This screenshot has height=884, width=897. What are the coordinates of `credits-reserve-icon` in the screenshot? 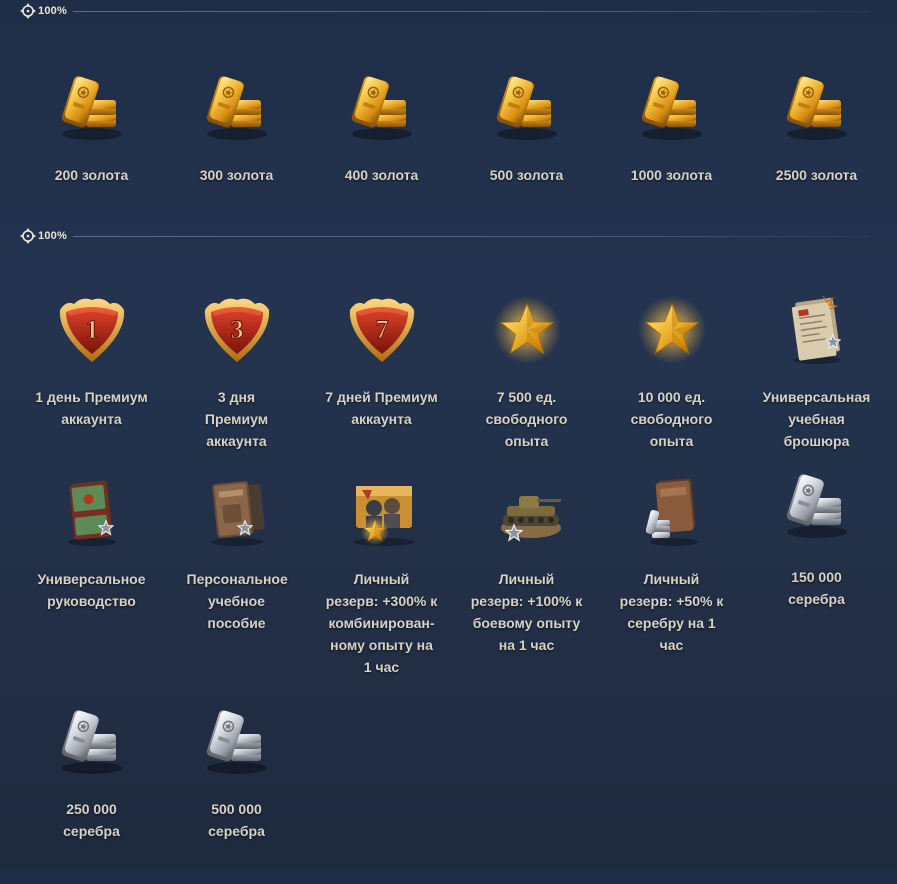 It's located at (672, 512).